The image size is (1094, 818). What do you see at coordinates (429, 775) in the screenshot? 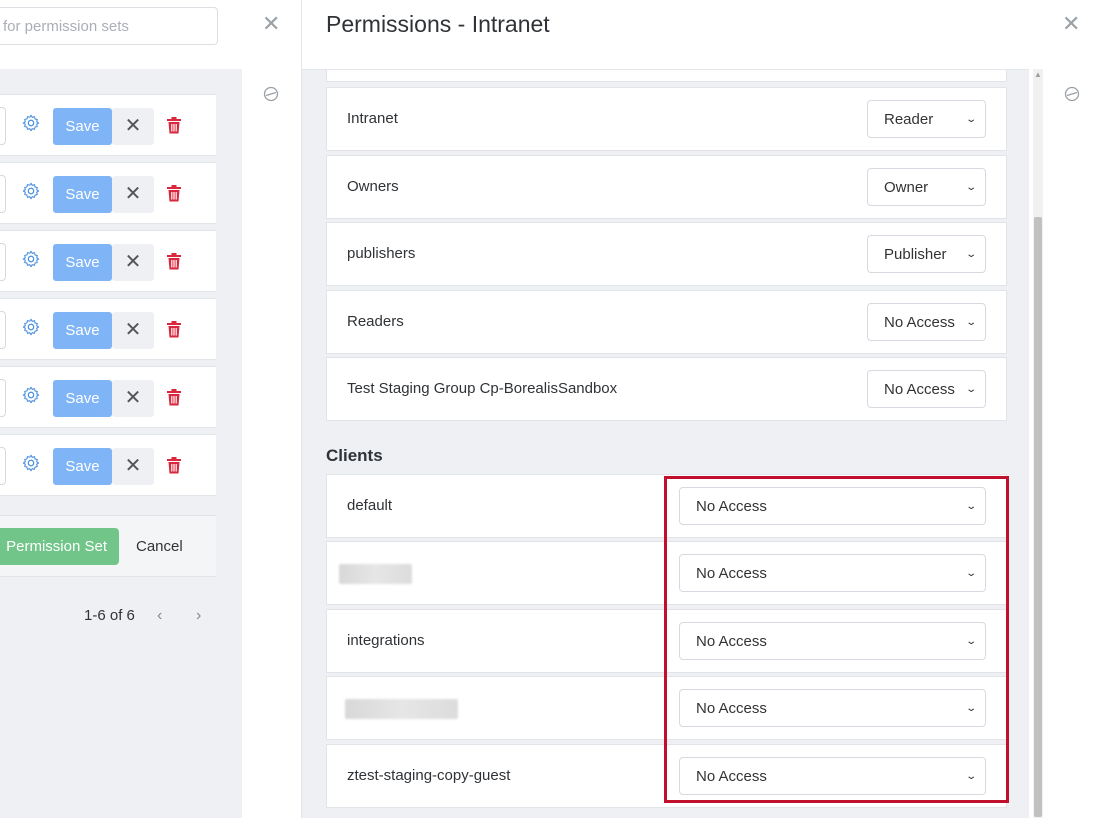
I see `client-name: ztest-staging-copy-guest` at bounding box center [429, 775].